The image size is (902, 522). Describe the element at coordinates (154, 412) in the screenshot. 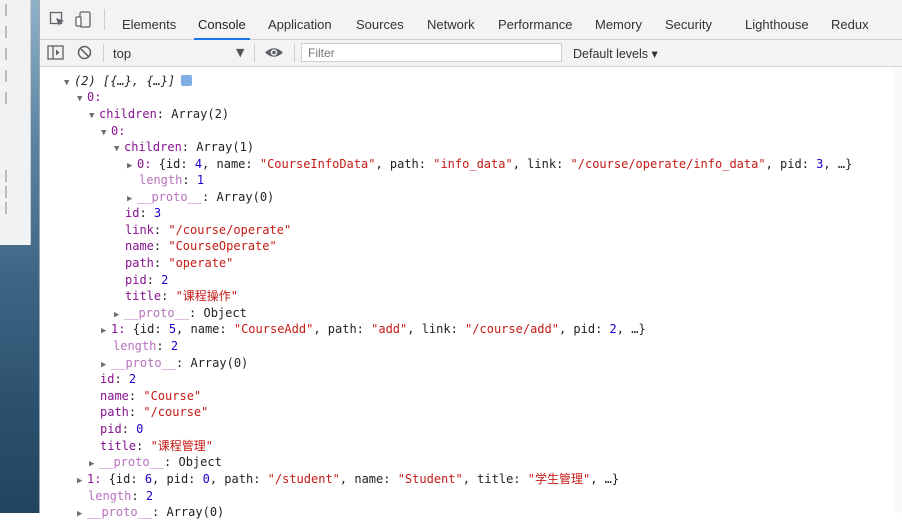

I see `tree-property: path: "/course"` at that location.